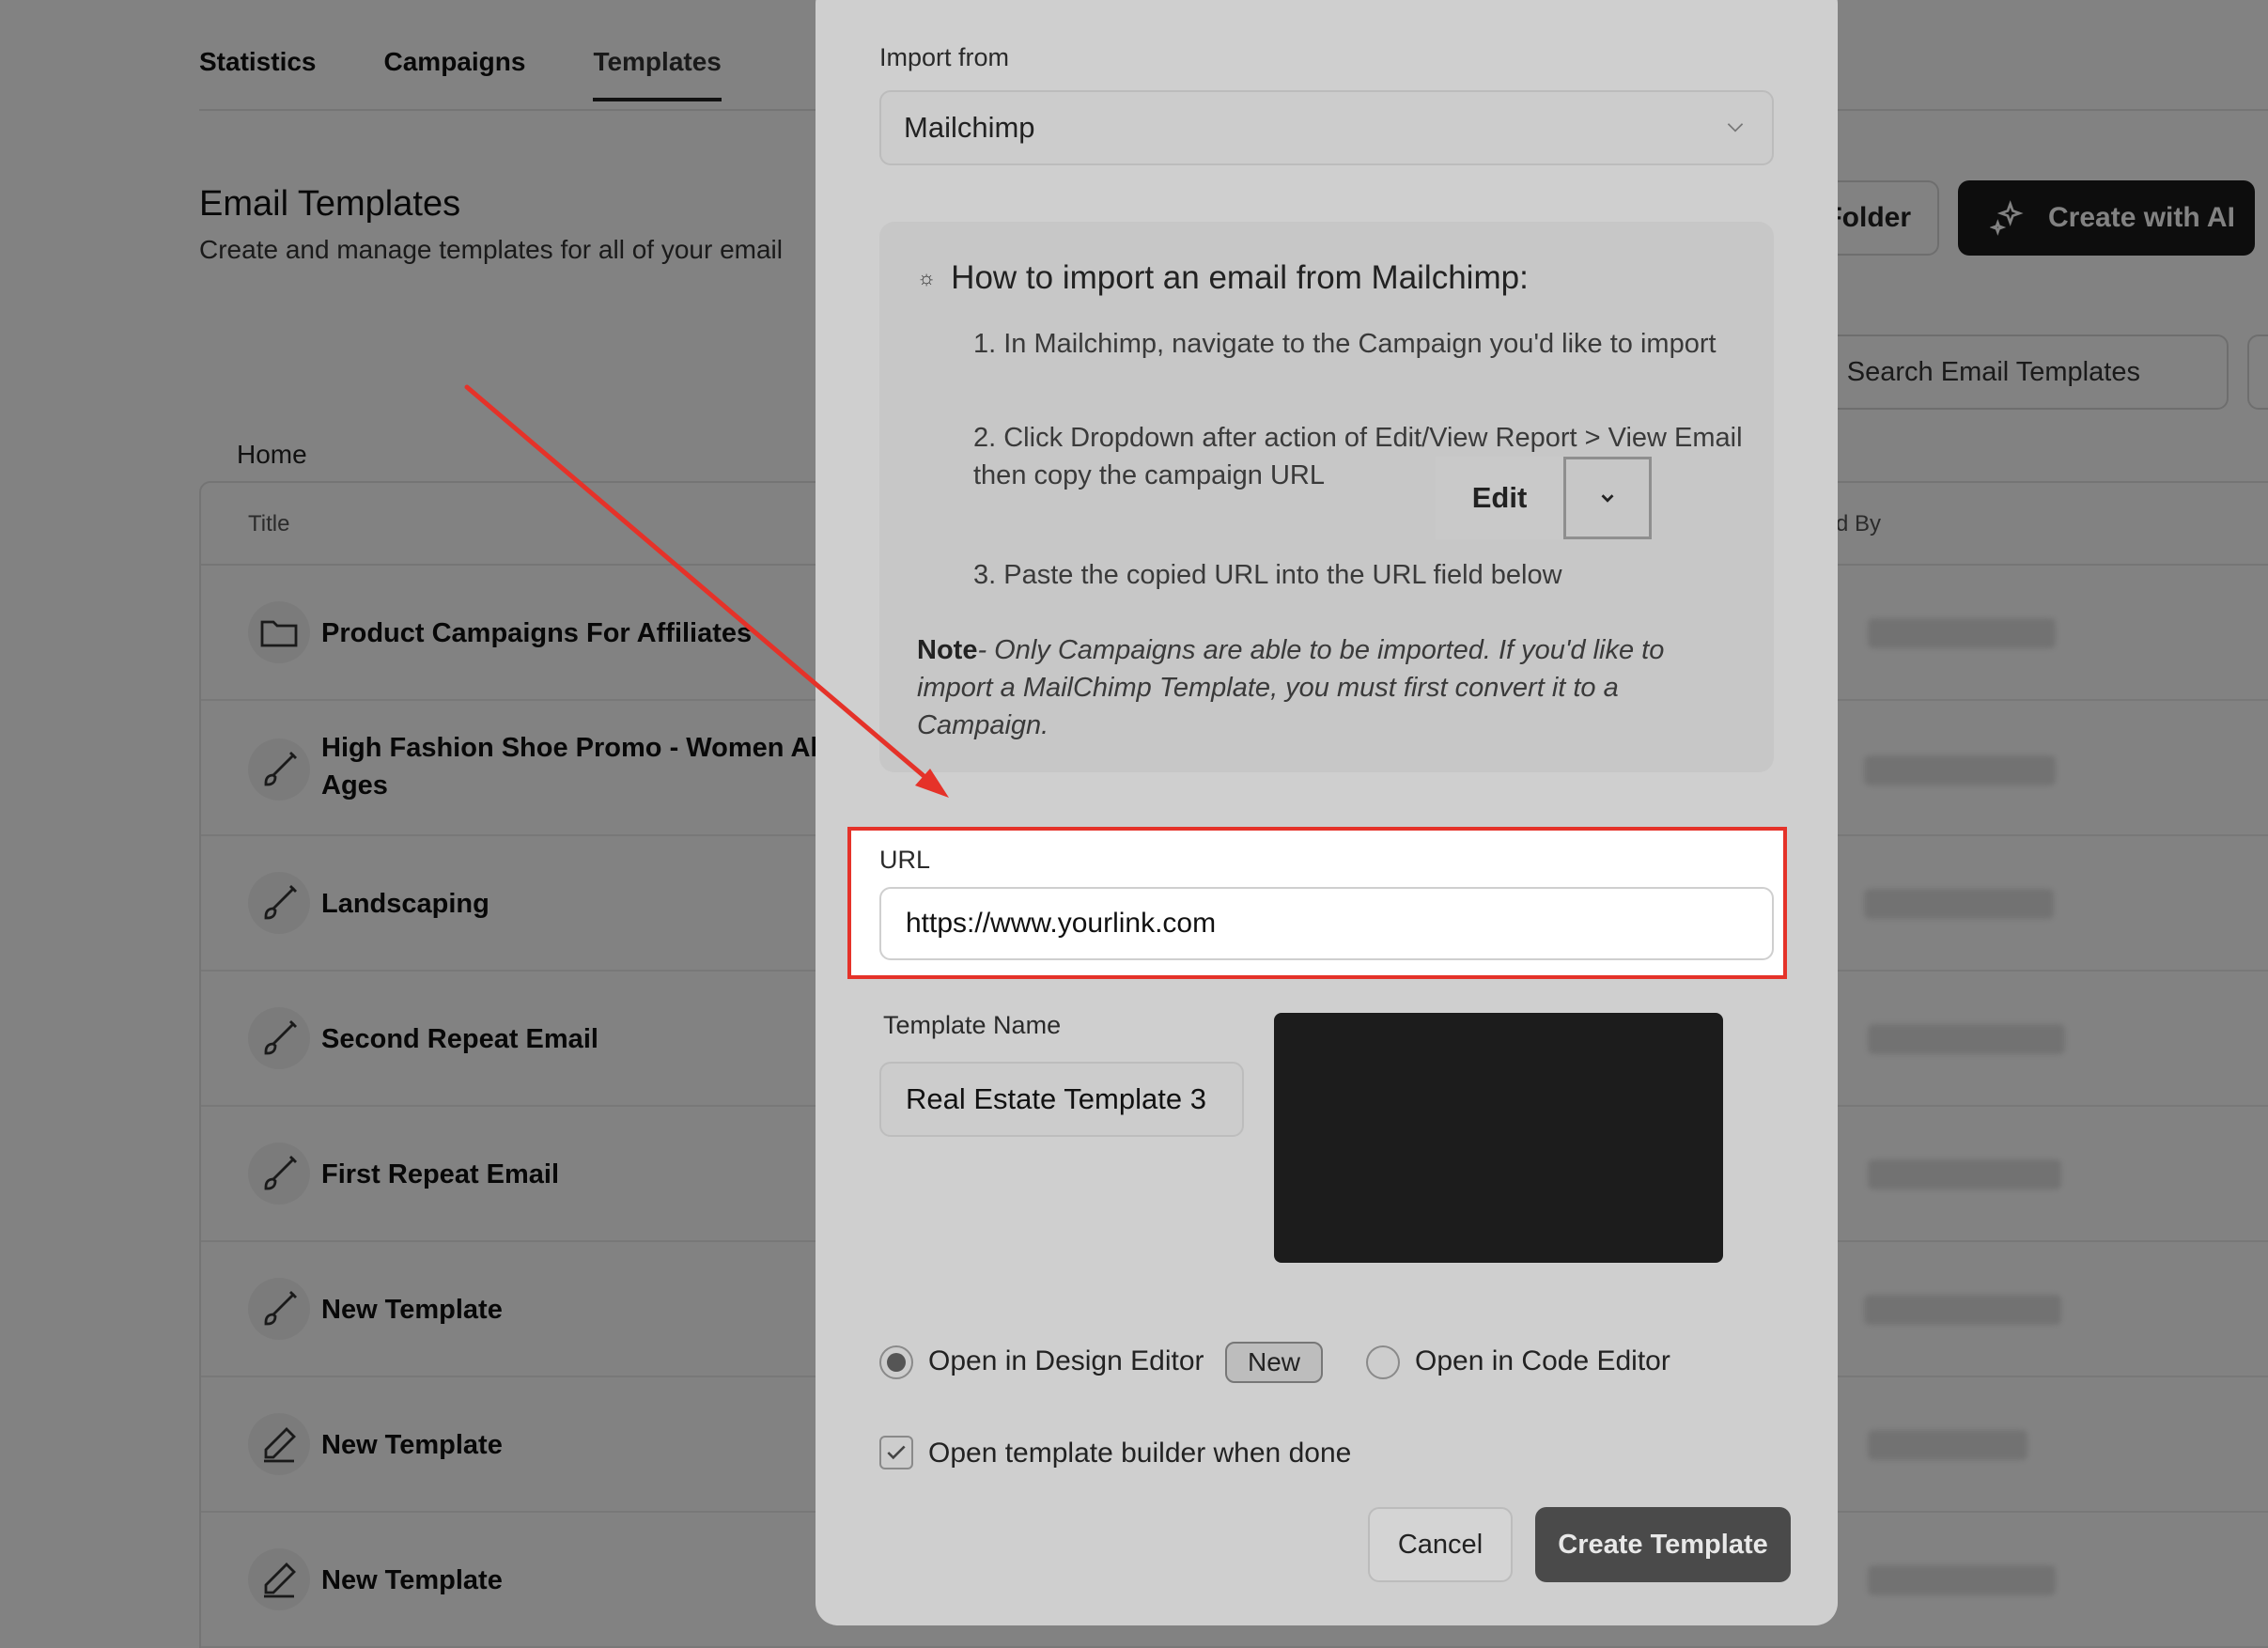  I want to click on checkmark-icon, so click(896, 1452).